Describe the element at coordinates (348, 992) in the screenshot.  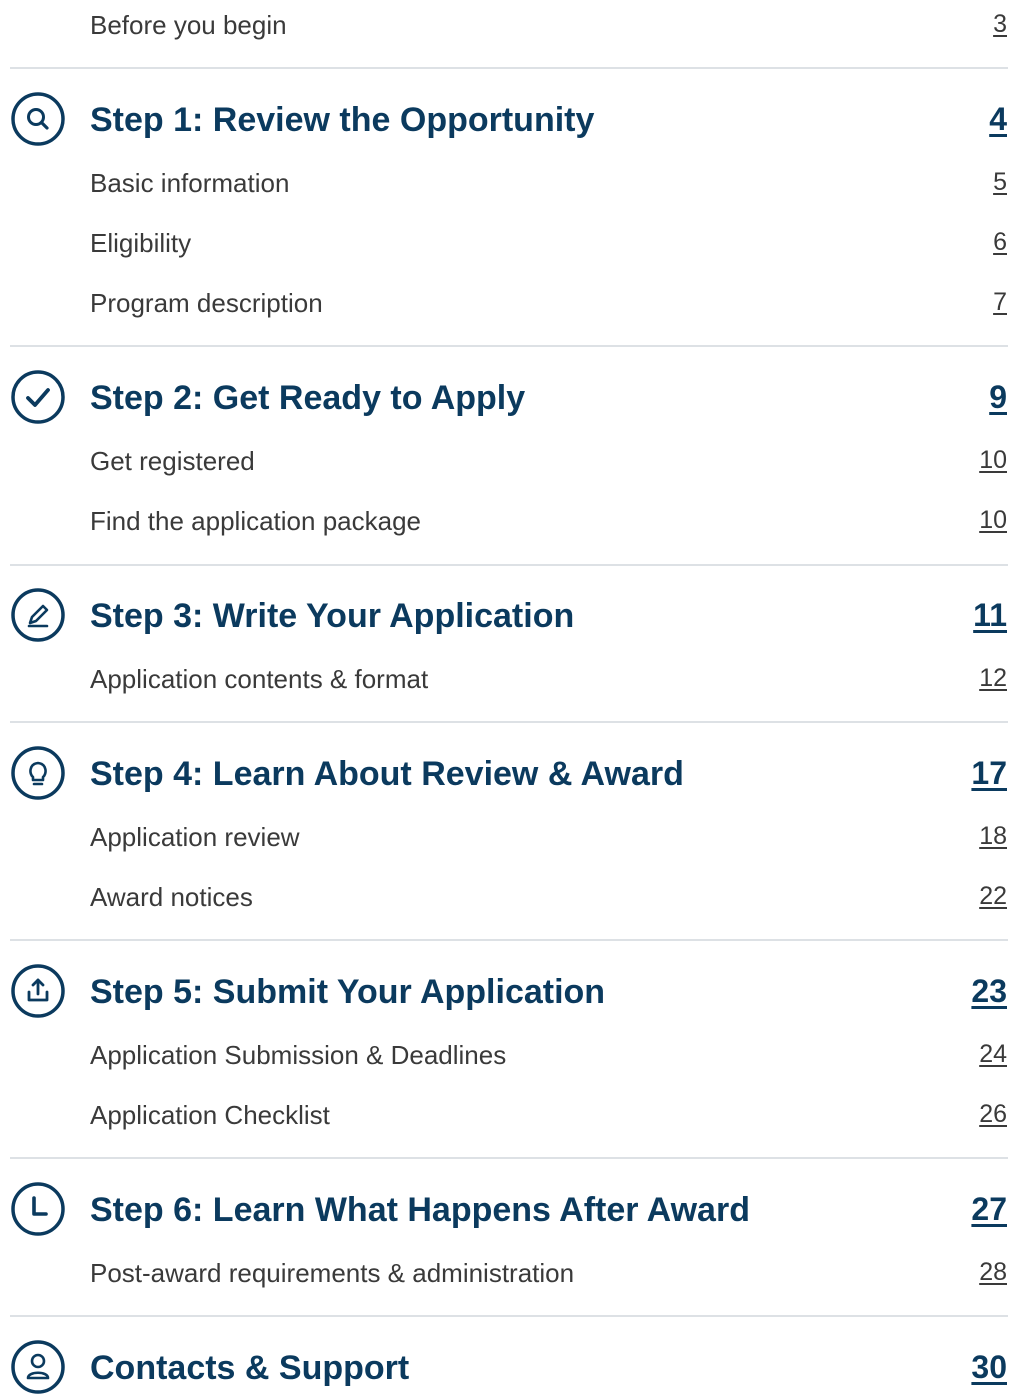
I see `step-title: Step 5: Submit Your Application` at that location.